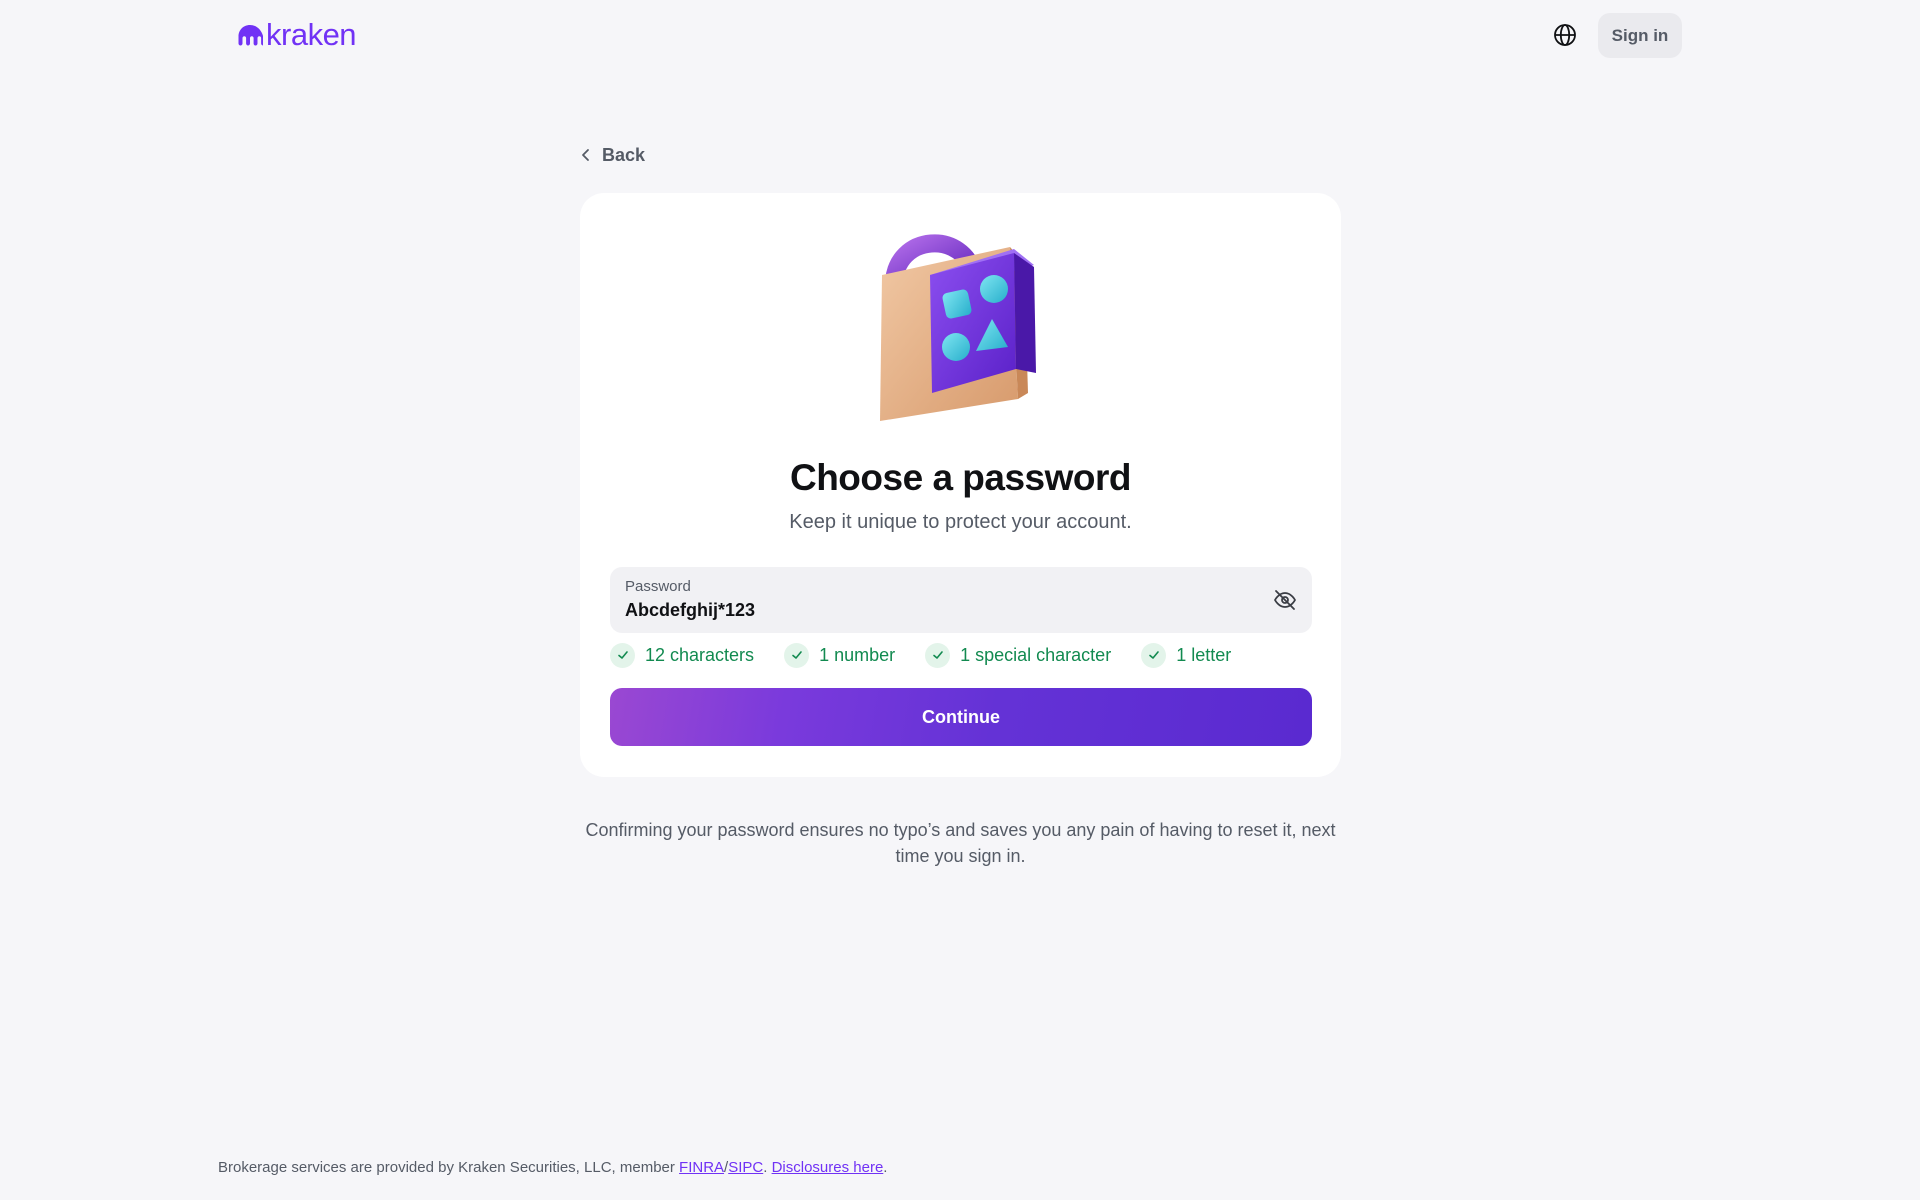  Describe the element at coordinates (700, 654) in the screenshot. I see `requirement-label: 12 characters` at that location.